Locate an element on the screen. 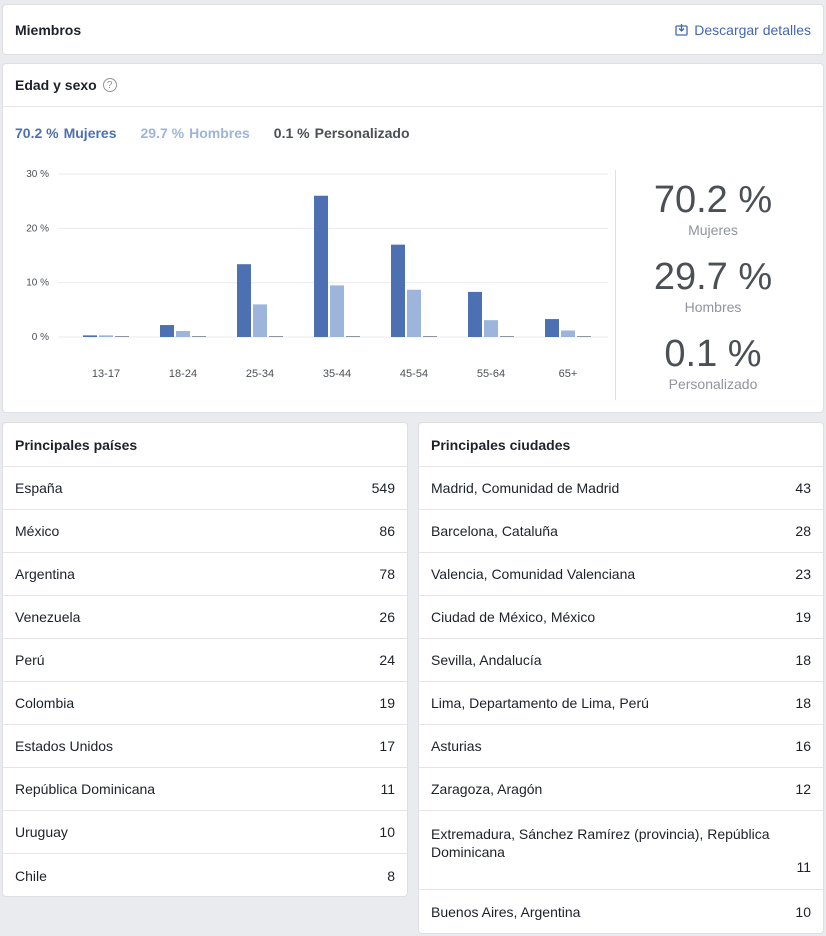  list-item-name: Buenos Aires, Argentina is located at coordinates (506, 911).